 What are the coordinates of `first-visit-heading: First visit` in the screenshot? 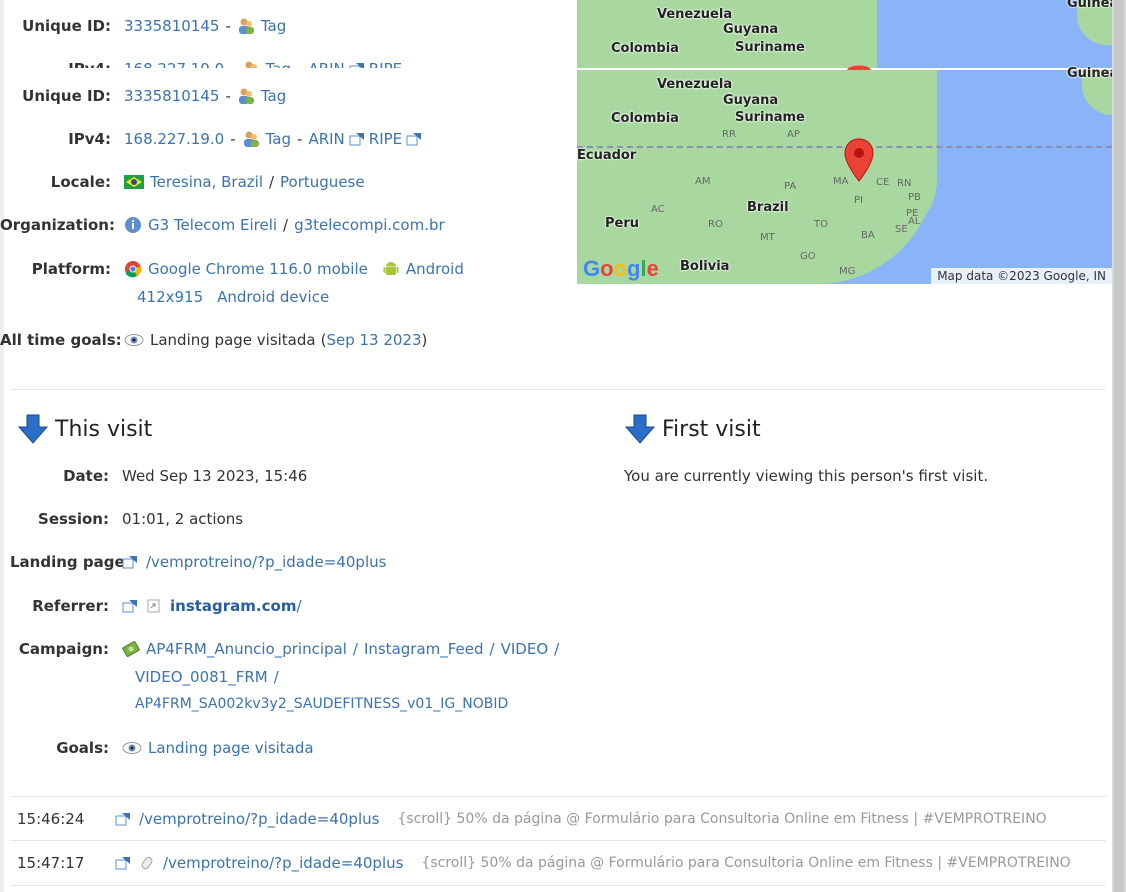 It's located at (692, 429).